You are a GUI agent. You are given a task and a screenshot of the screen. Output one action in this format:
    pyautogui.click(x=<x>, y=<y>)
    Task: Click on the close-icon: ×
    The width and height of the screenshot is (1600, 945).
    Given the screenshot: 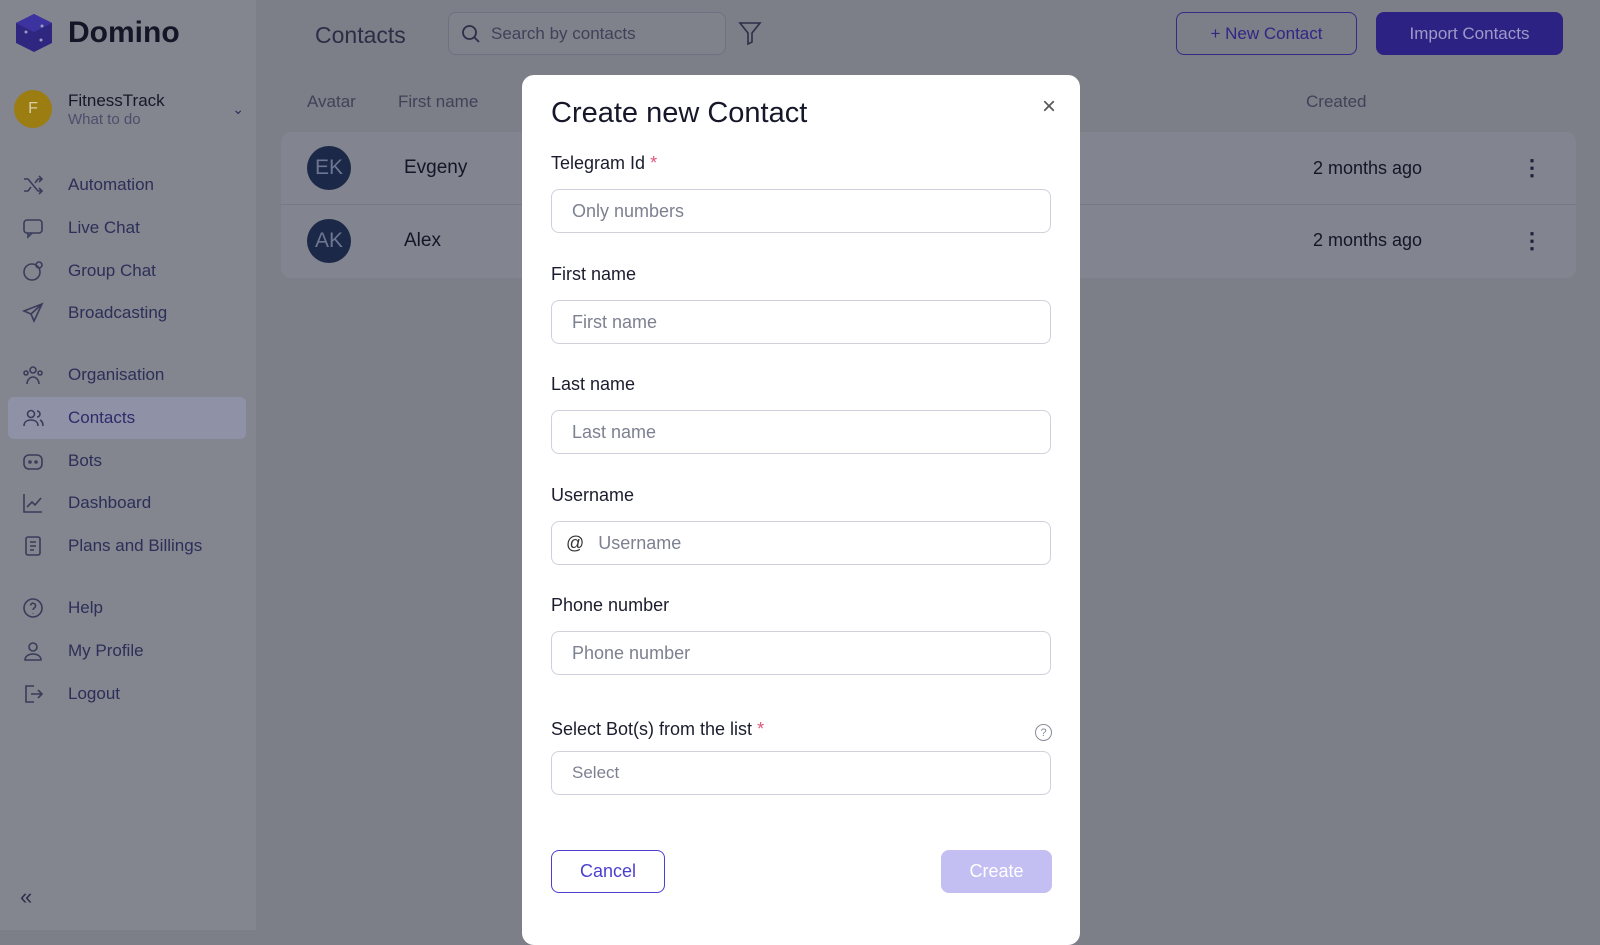 What is the action you would take?
    pyautogui.click(x=1049, y=107)
    